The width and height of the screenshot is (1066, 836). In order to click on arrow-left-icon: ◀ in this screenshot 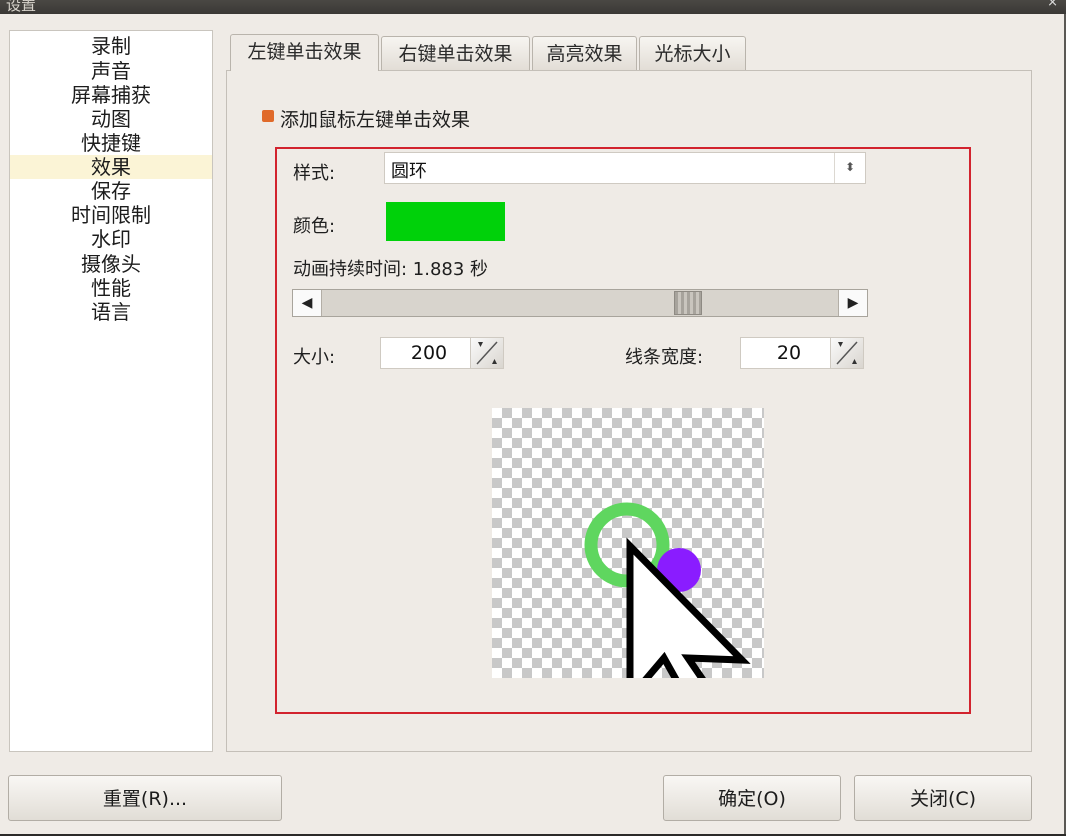, I will do `click(307, 303)`.